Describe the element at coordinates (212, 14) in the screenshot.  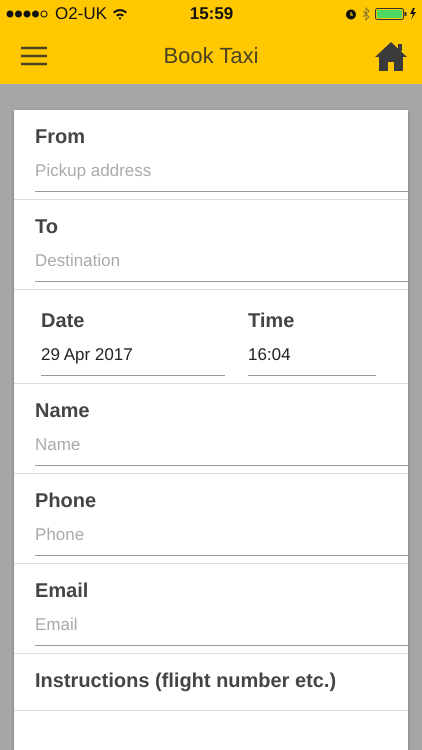
I see `clock-time: 15:59` at that location.